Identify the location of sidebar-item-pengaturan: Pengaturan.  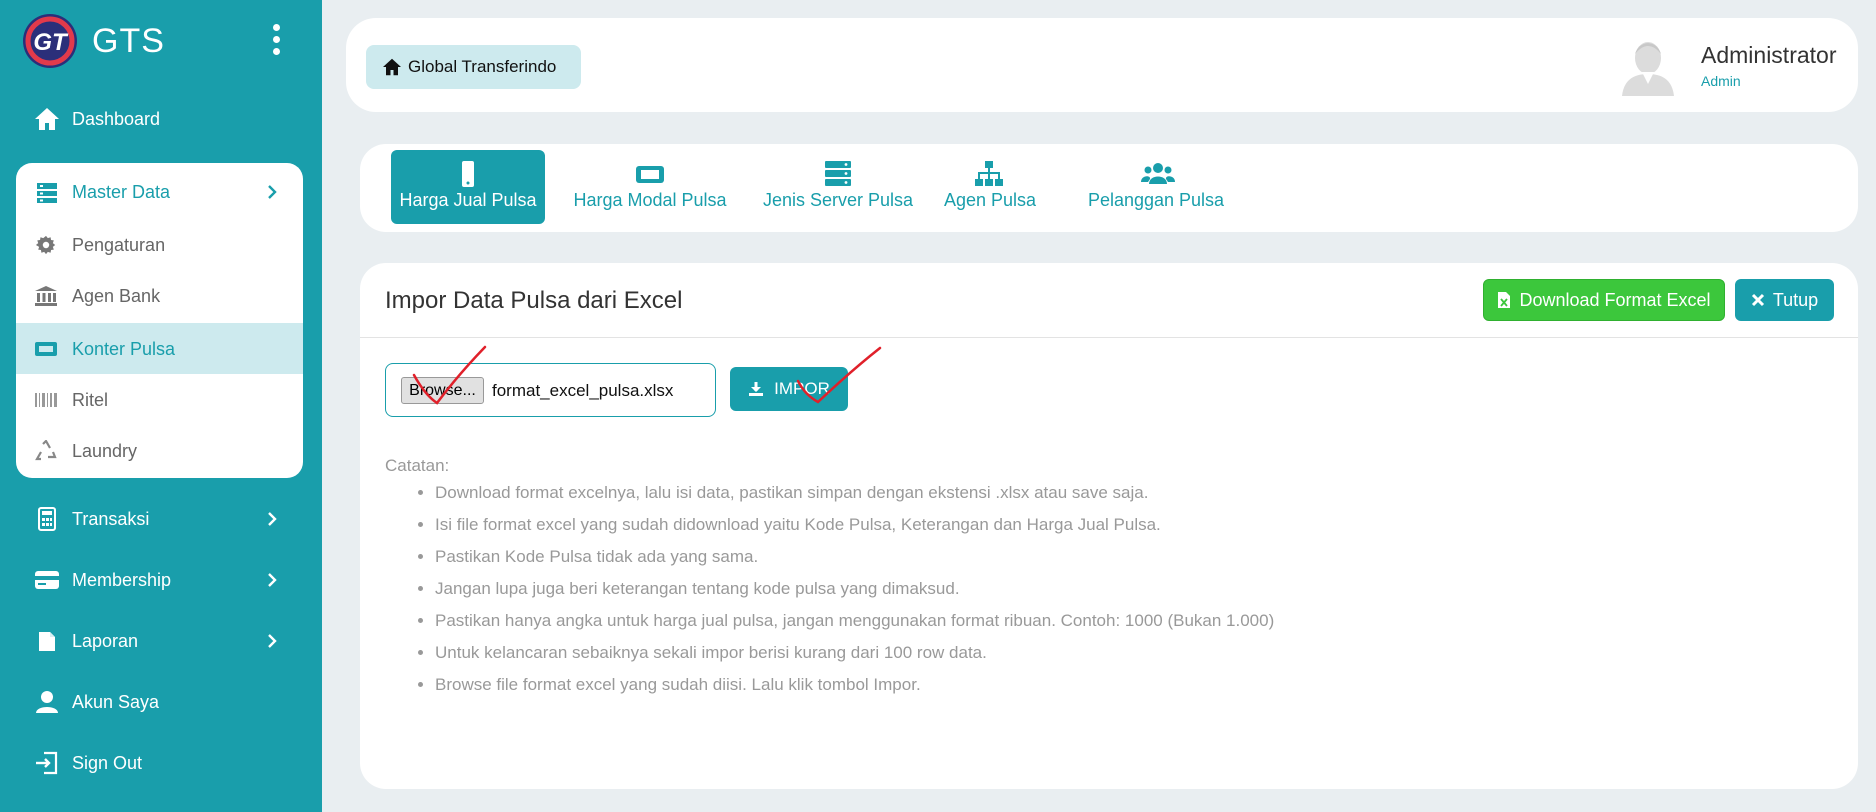
(159, 244).